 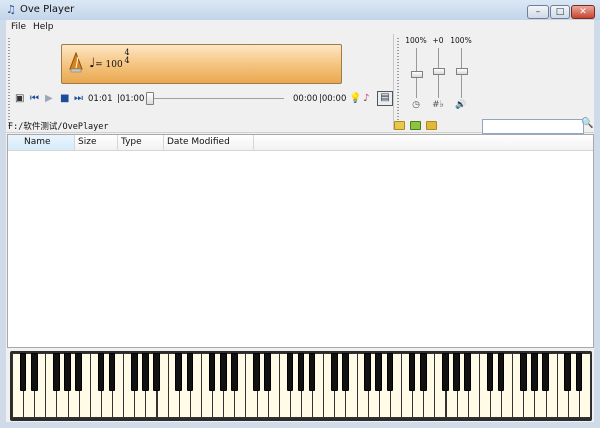 What do you see at coordinates (131, 99) in the screenshot?
I see `bar-total: |01:00` at bounding box center [131, 99].